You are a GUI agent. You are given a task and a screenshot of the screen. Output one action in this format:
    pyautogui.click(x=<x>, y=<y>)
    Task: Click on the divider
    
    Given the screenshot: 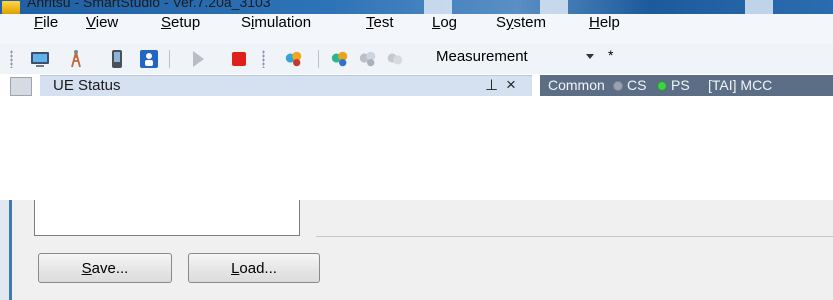 What is the action you would take?
    pyautogui.click(x=574, y=236)
    